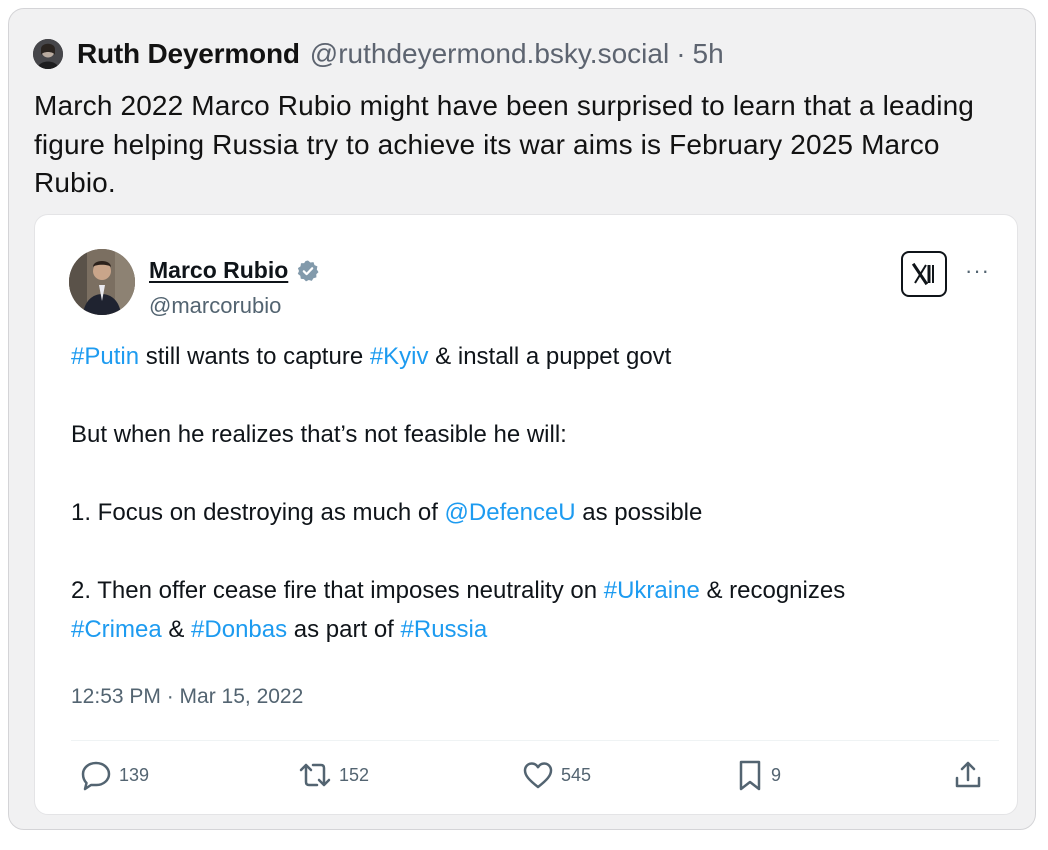  I want to click on repost-count: 152, so click(354, 774).